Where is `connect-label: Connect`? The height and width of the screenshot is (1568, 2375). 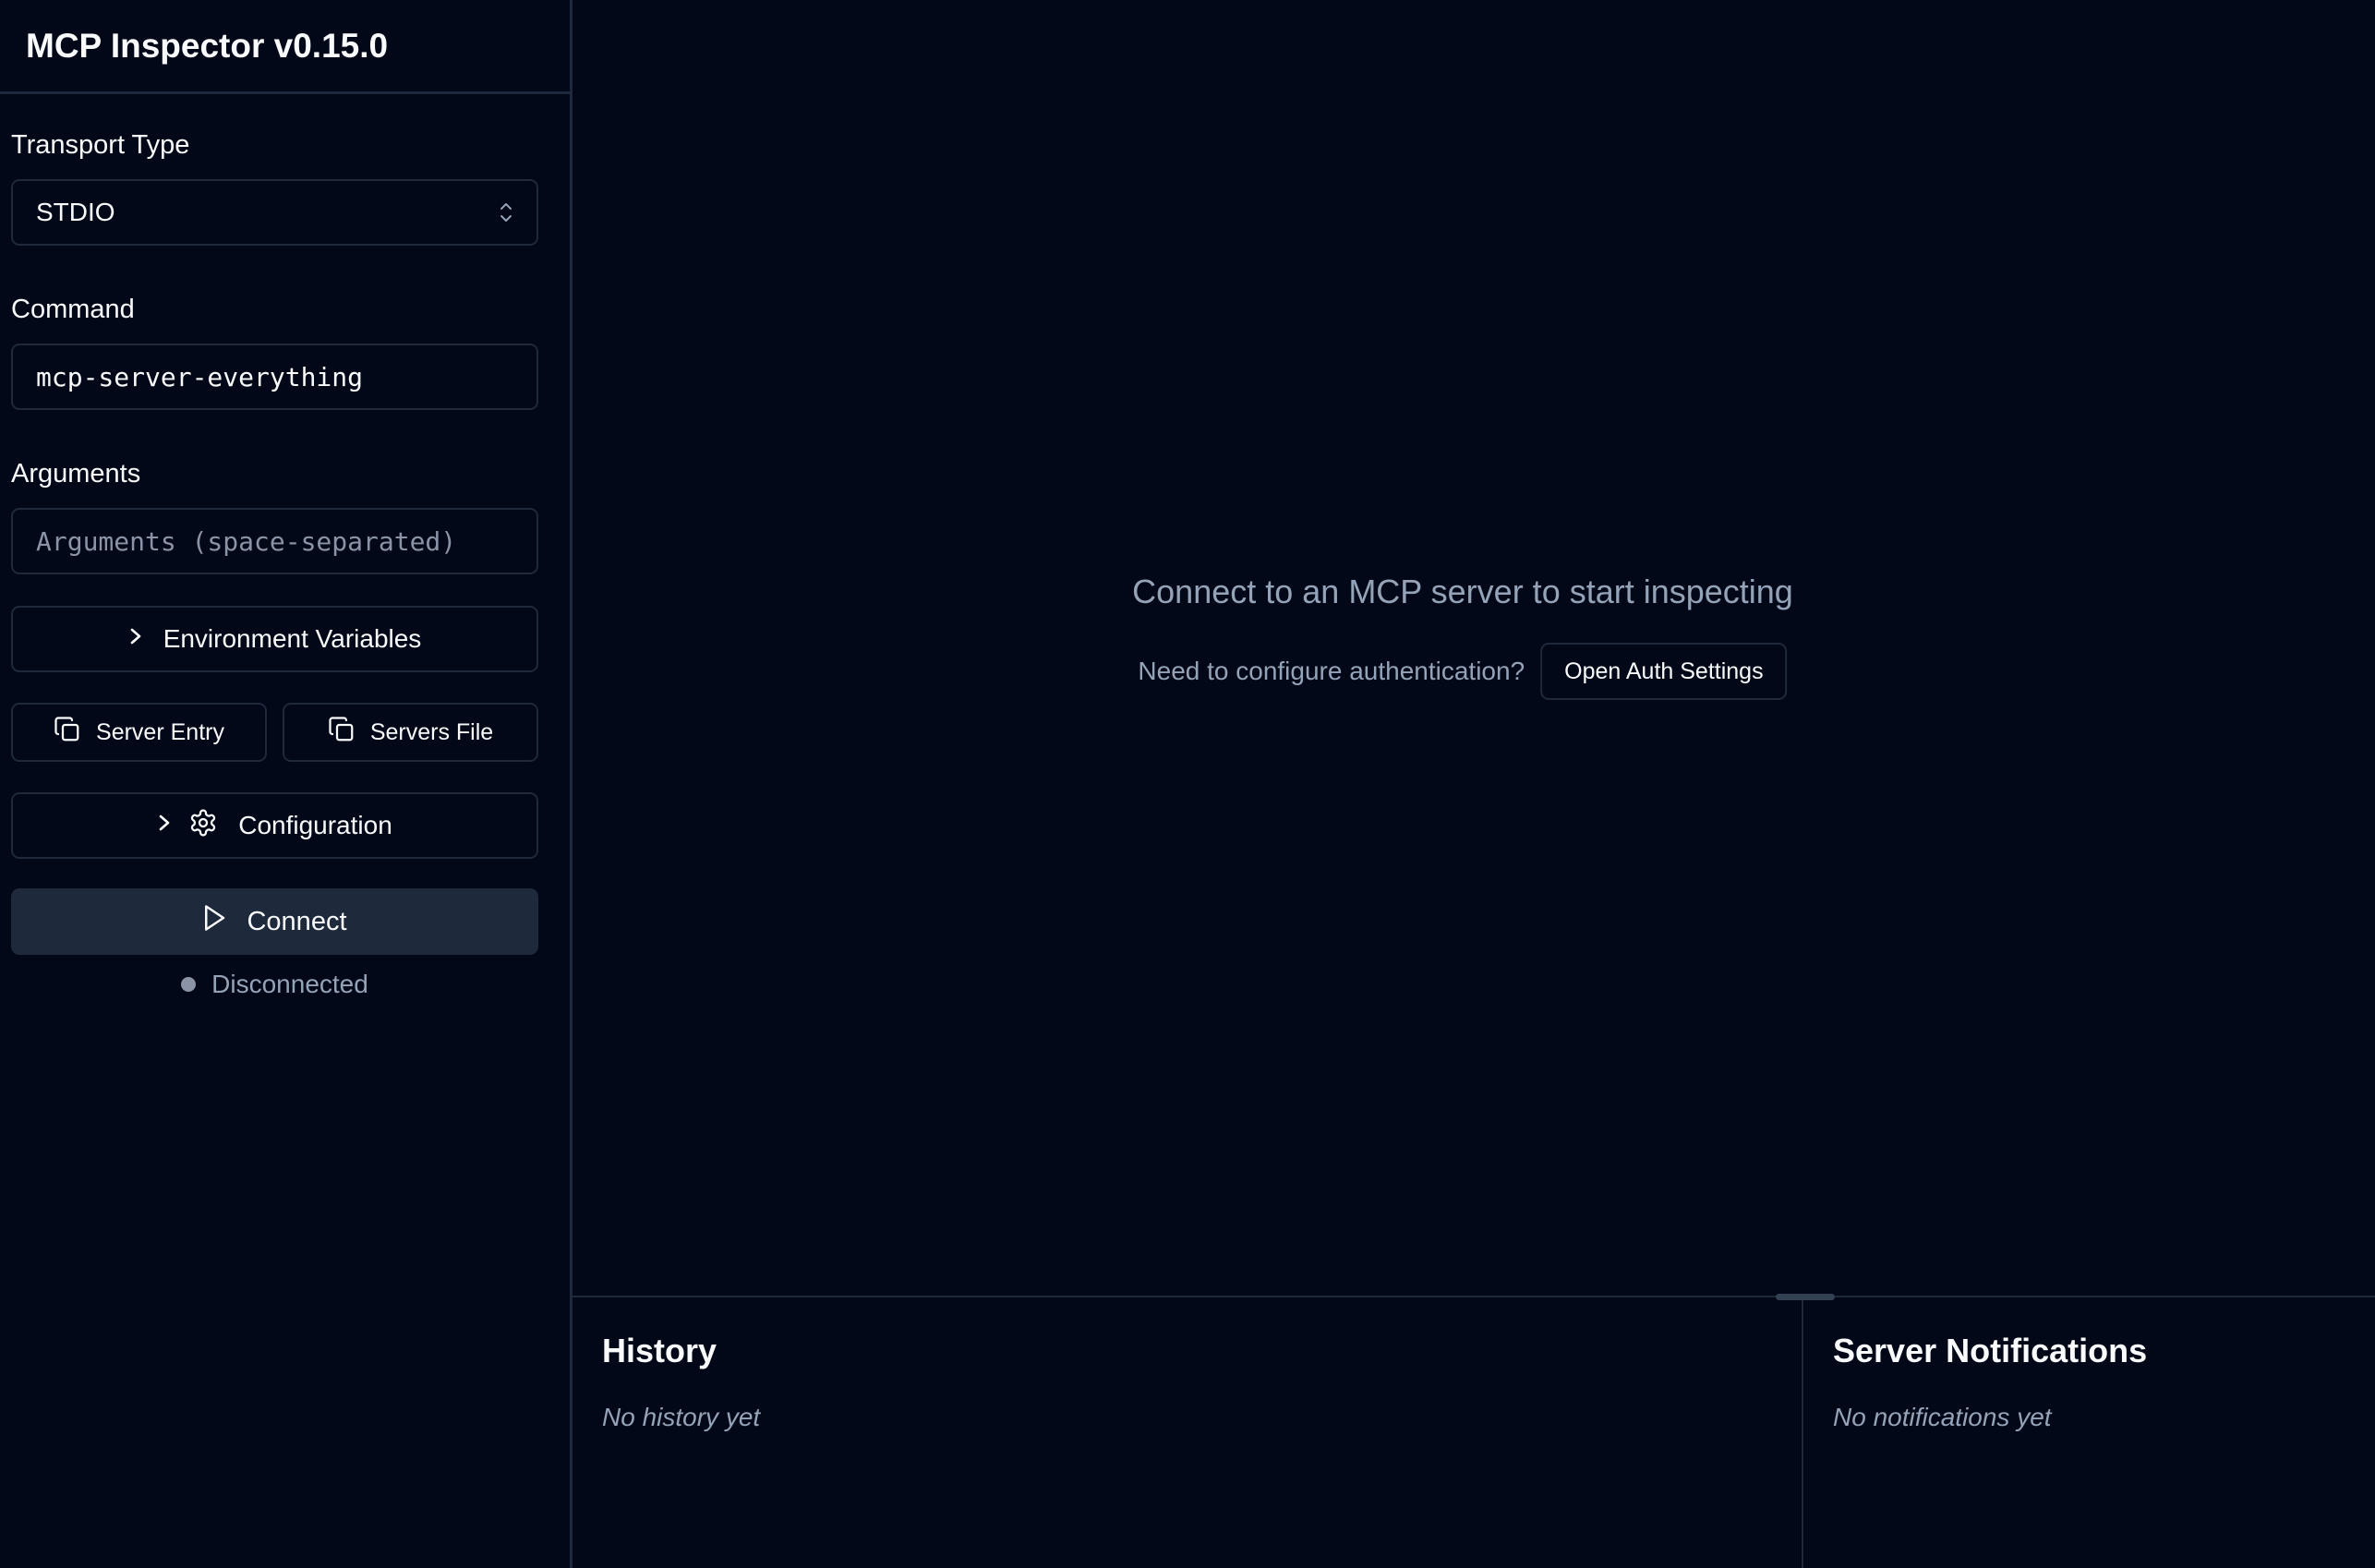
connect-label: Connect is located at coordinates (297, 921).